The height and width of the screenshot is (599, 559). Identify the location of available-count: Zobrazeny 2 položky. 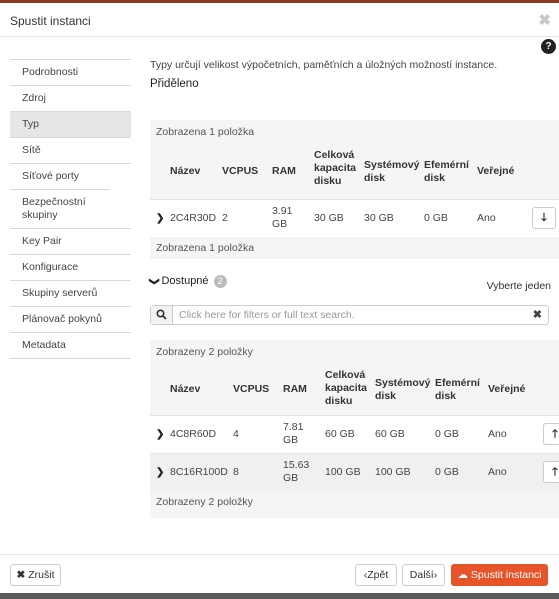
(204, 352).